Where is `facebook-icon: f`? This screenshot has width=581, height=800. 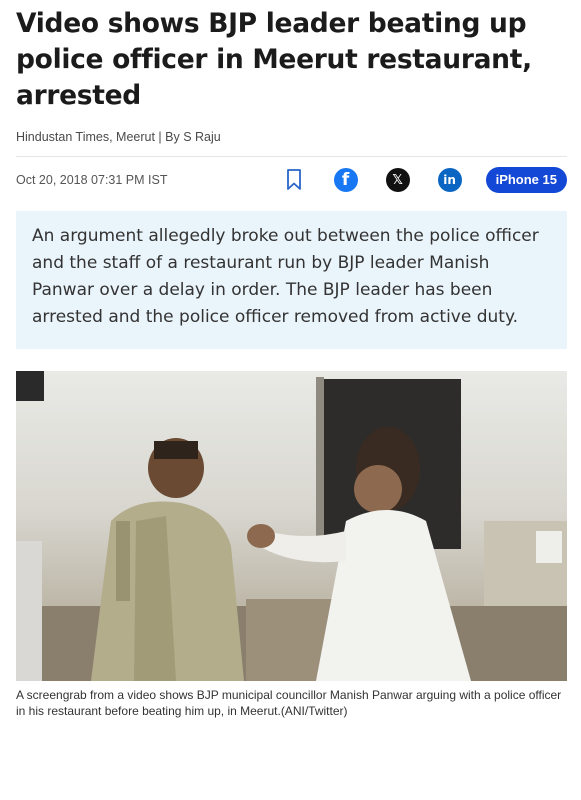
facebook-icon: f is located at coordinates (345, 180).